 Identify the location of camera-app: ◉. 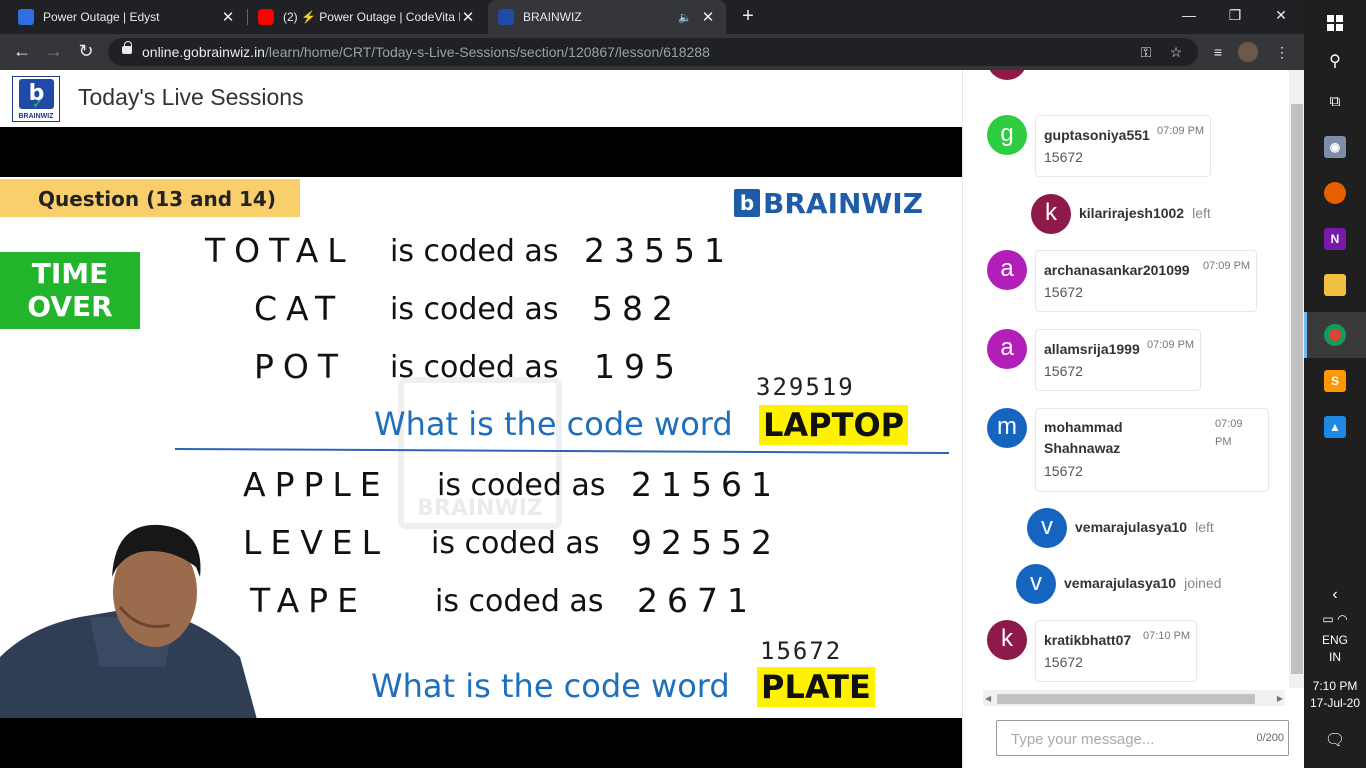
(1335, 147).